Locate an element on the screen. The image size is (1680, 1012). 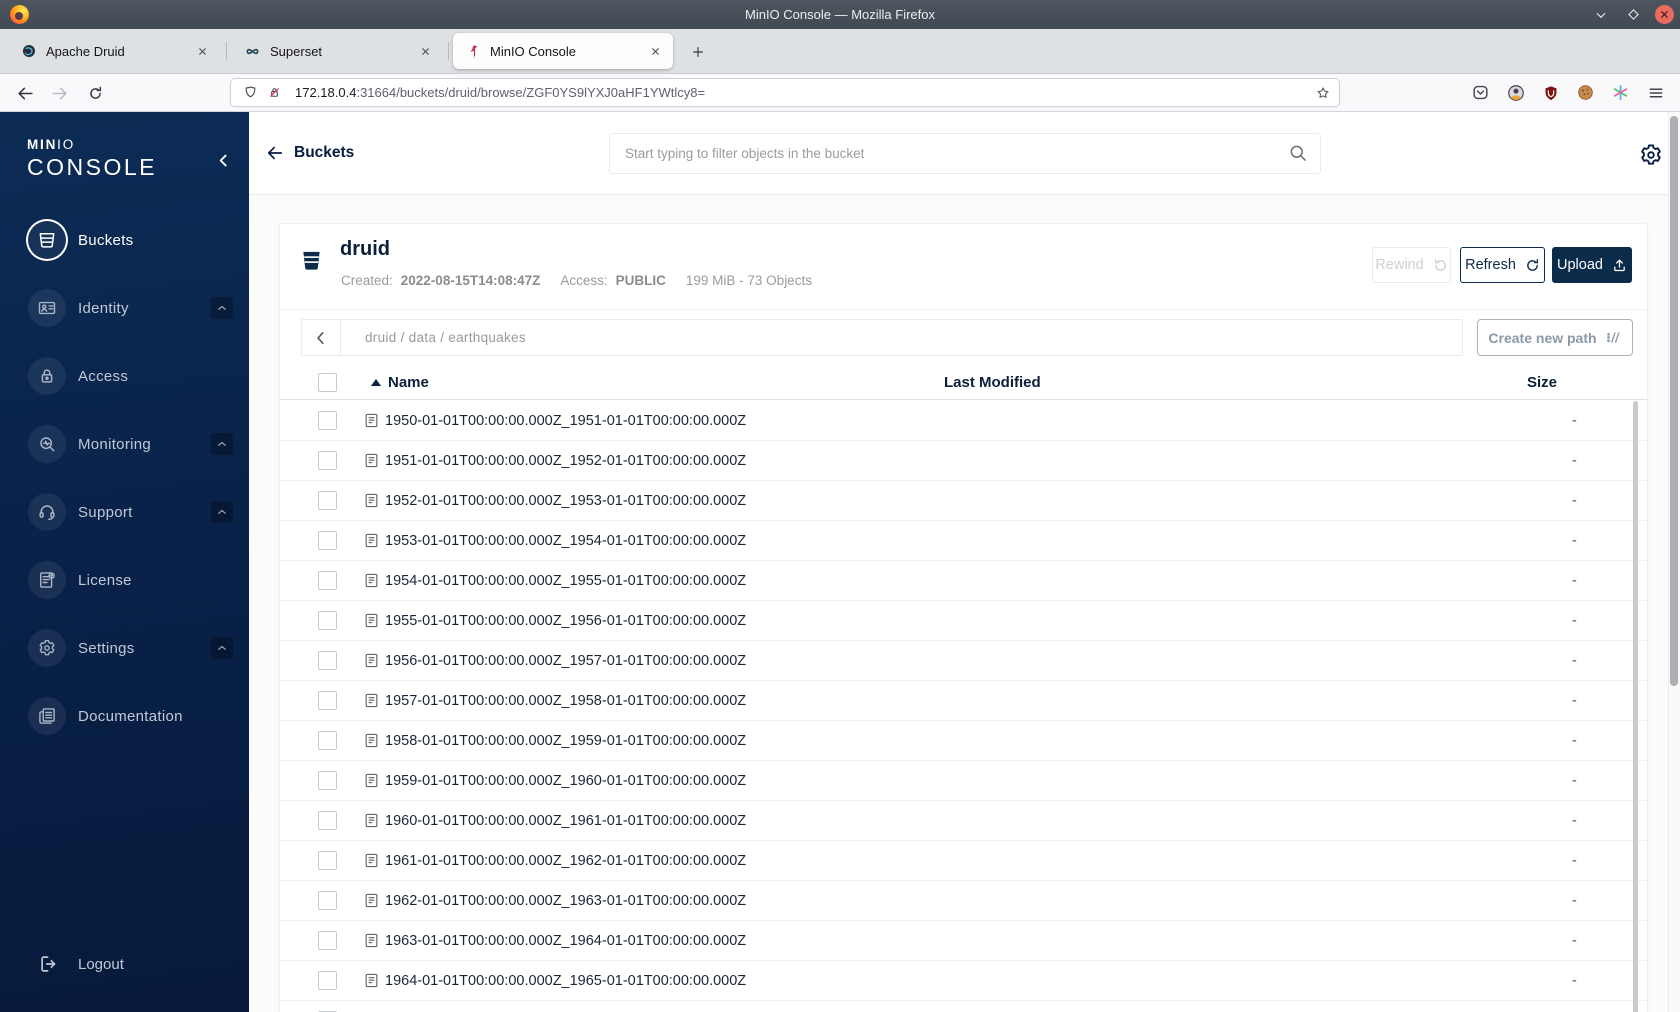
tab-superset: Superset is located at coordinates (337, 51).